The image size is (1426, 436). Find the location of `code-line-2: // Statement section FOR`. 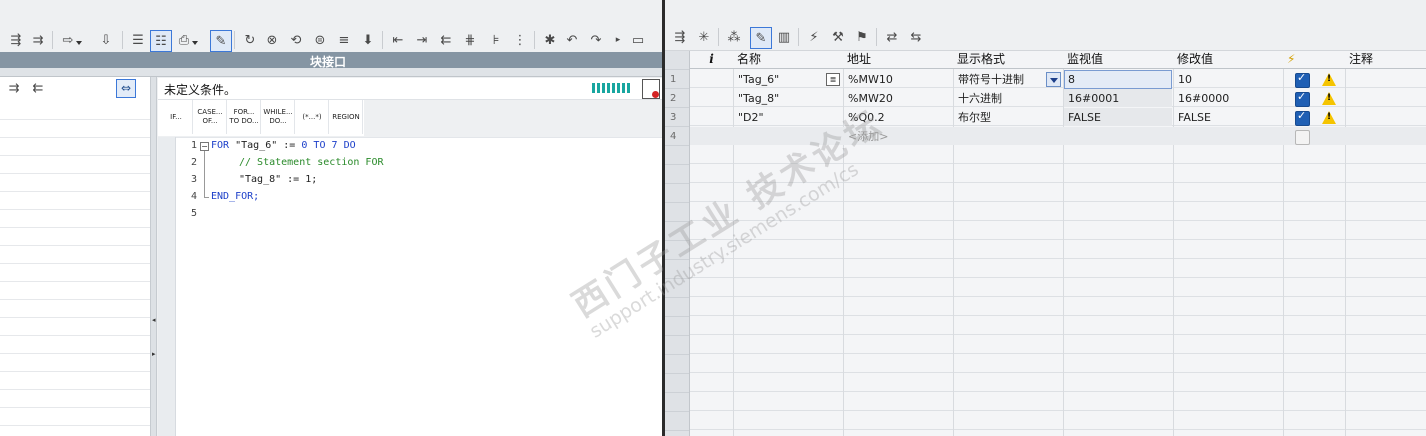

code-line-2: // Statement section FOR is located at coordinates (311, 162).